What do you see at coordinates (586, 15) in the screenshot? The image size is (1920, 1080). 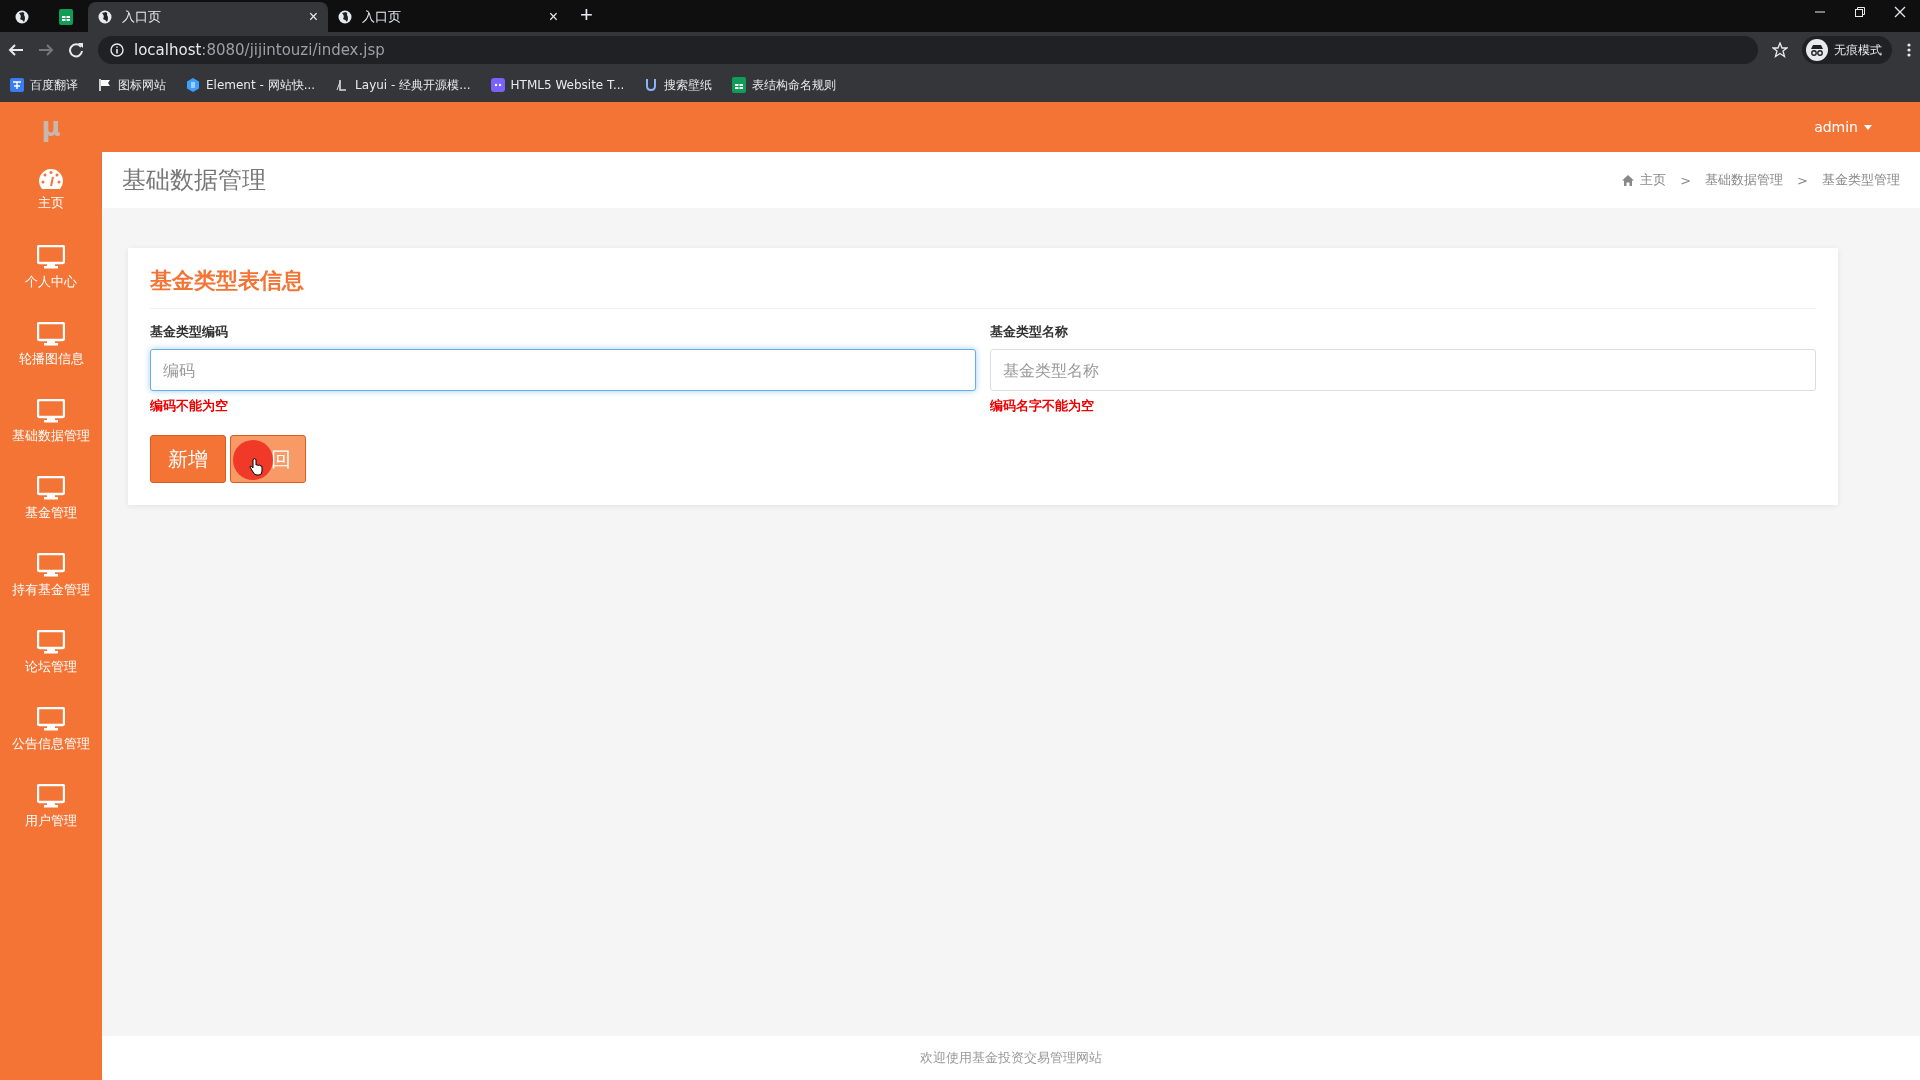 I see `new-tab-button: +` at bounding box center [586, 15].